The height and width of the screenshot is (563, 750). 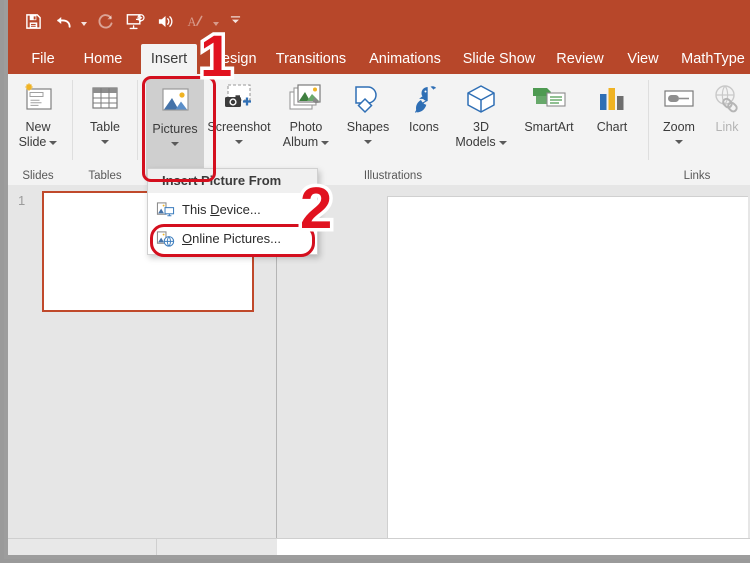 I want to click on photo-album-button: Photo Album, so click(x=306, y=114).